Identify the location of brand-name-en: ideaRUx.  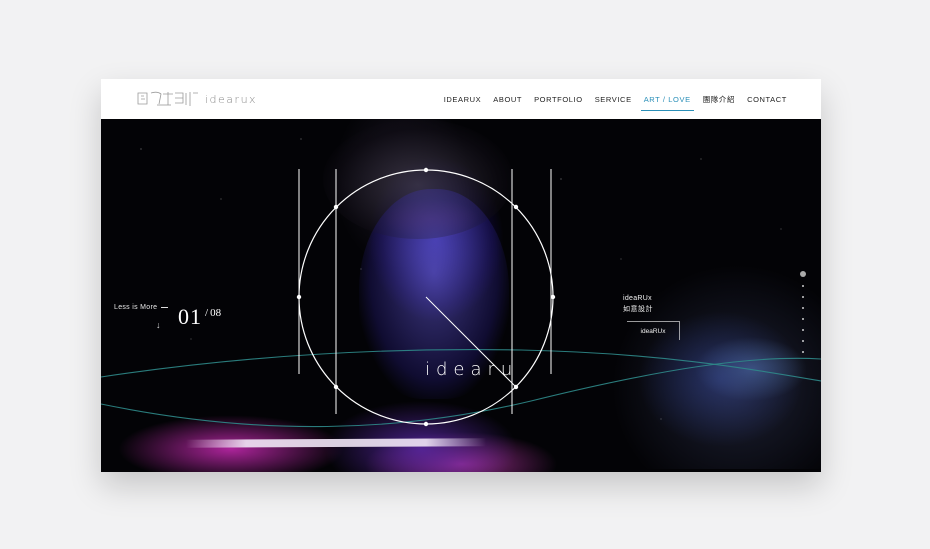
(637, 298).